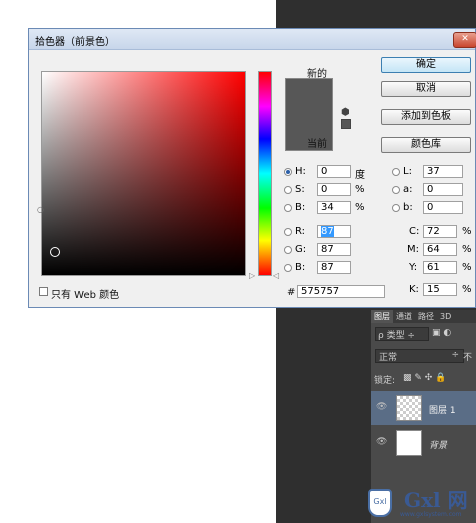  Describe the element at coordinates (442, 409) in the screenshot. I see `layer-name: 图层 1` at that location.